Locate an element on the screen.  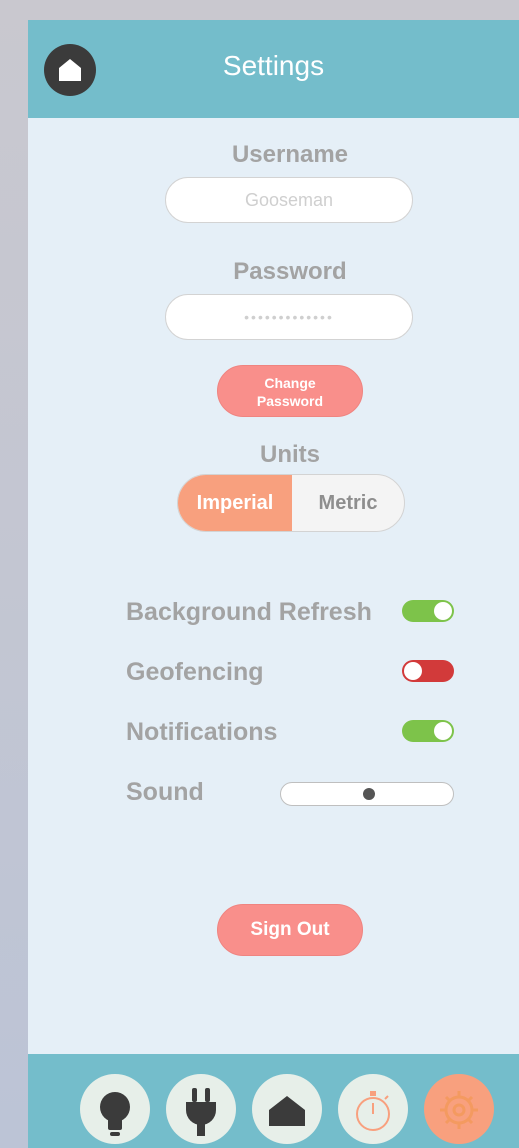
tab-stopwatch is located at coordinates (373, 1109).